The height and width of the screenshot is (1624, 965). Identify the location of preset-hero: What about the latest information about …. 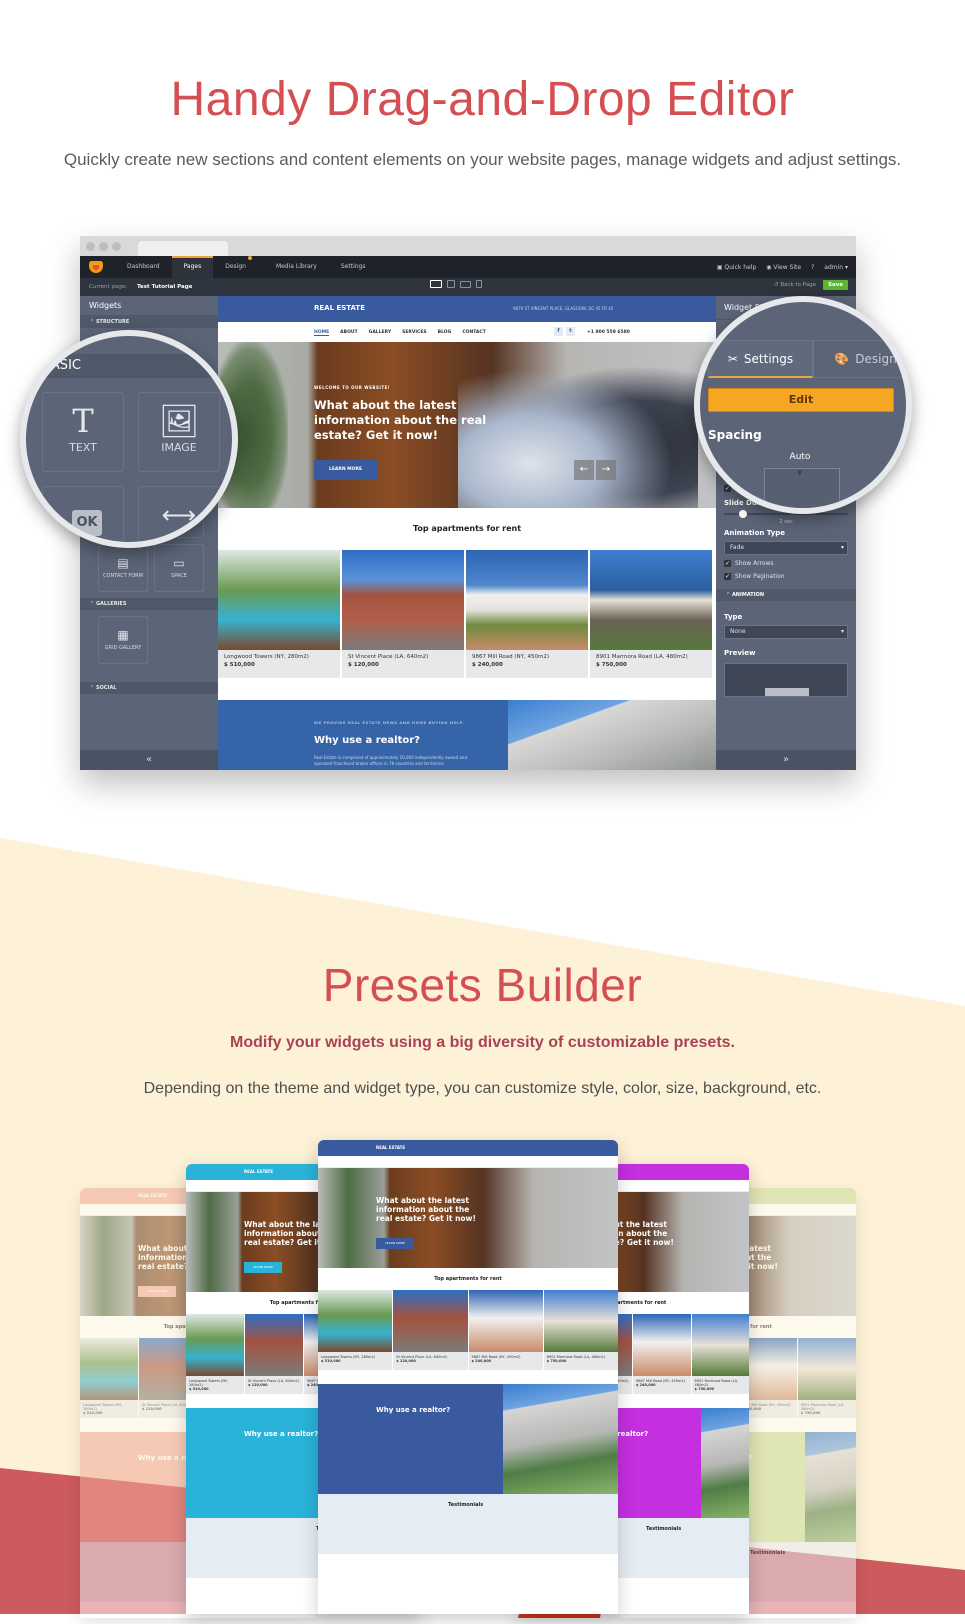
(468, 1218).